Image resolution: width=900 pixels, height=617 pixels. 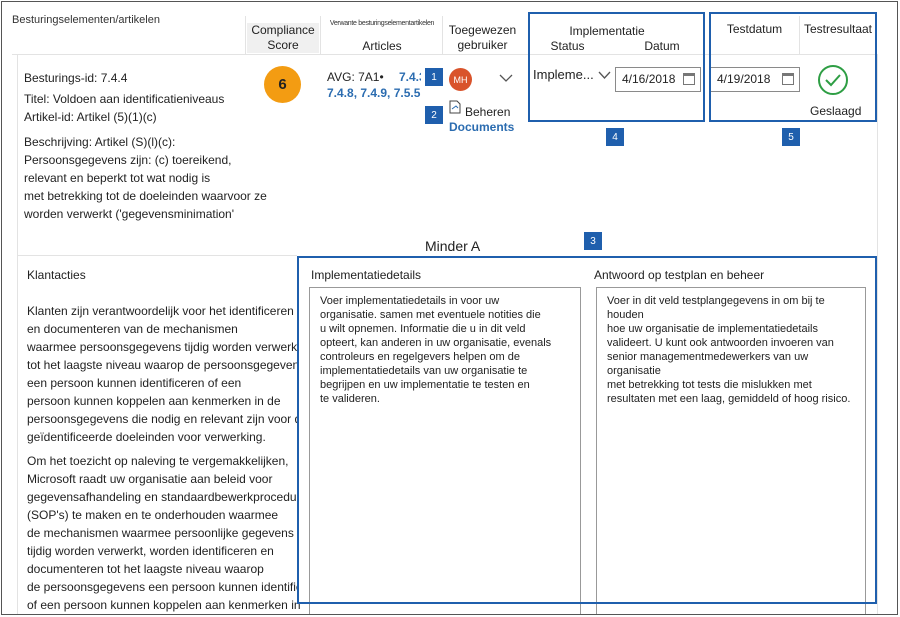 I want to click on control-id: Besturings-id: 7.4.4, so click(x=76, y=78).